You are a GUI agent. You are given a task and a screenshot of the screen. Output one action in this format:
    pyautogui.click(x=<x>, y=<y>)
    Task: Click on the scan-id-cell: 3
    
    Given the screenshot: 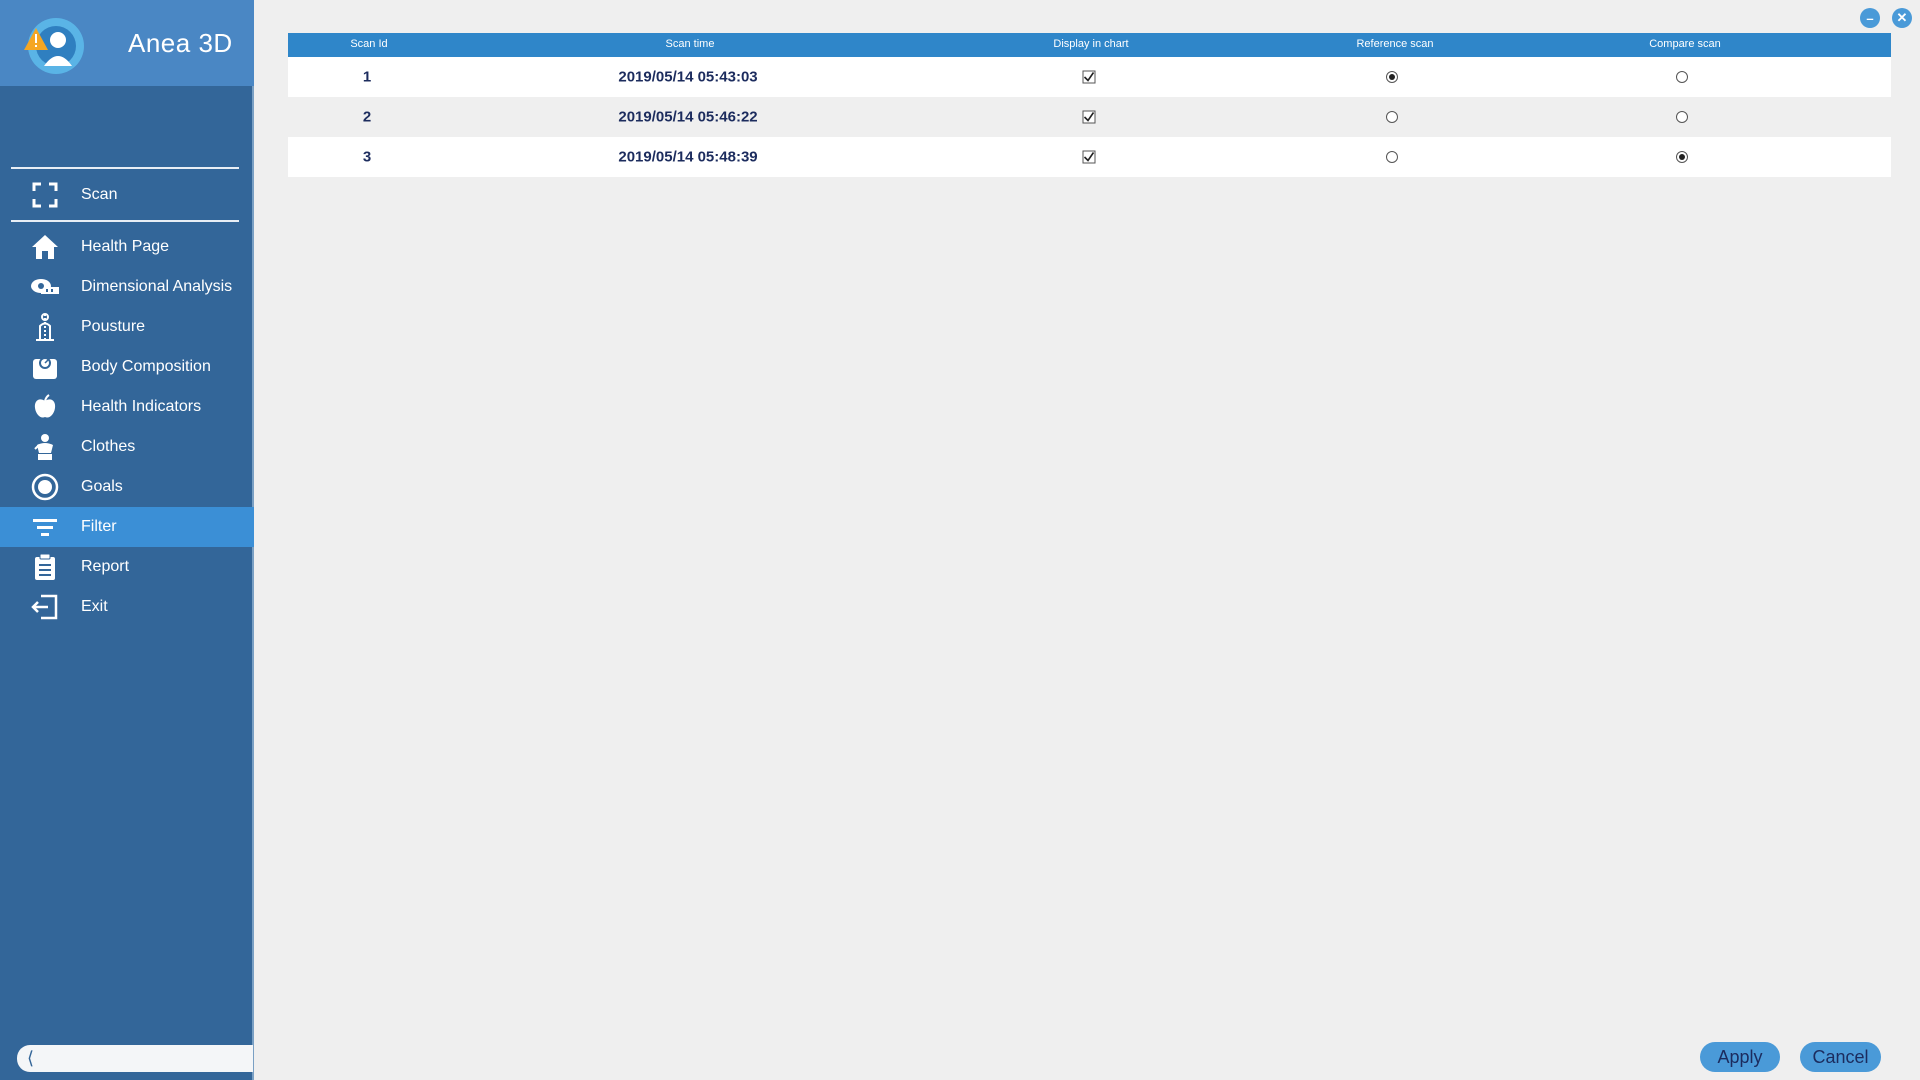 What is the action you would take?
    pyautogui.click(x=367, y=157)
    